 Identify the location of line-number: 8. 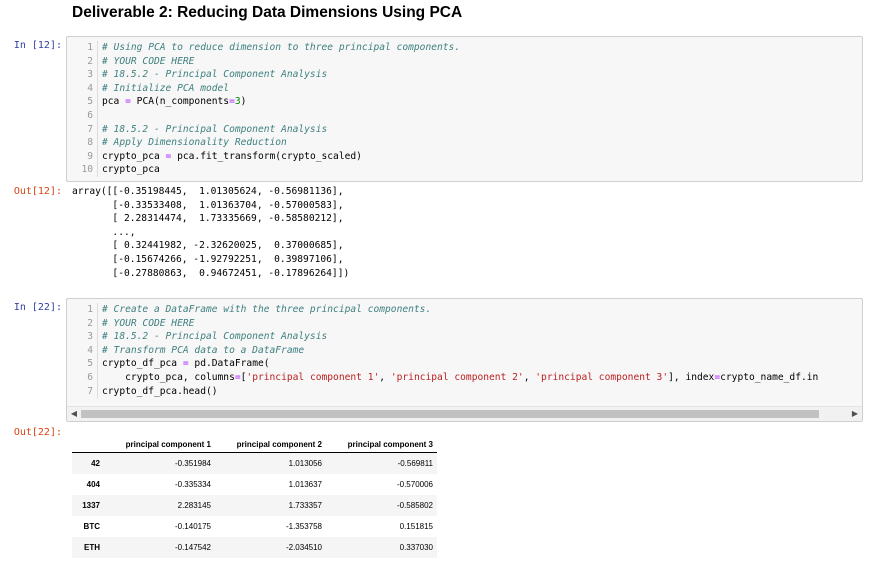
(82, 143).